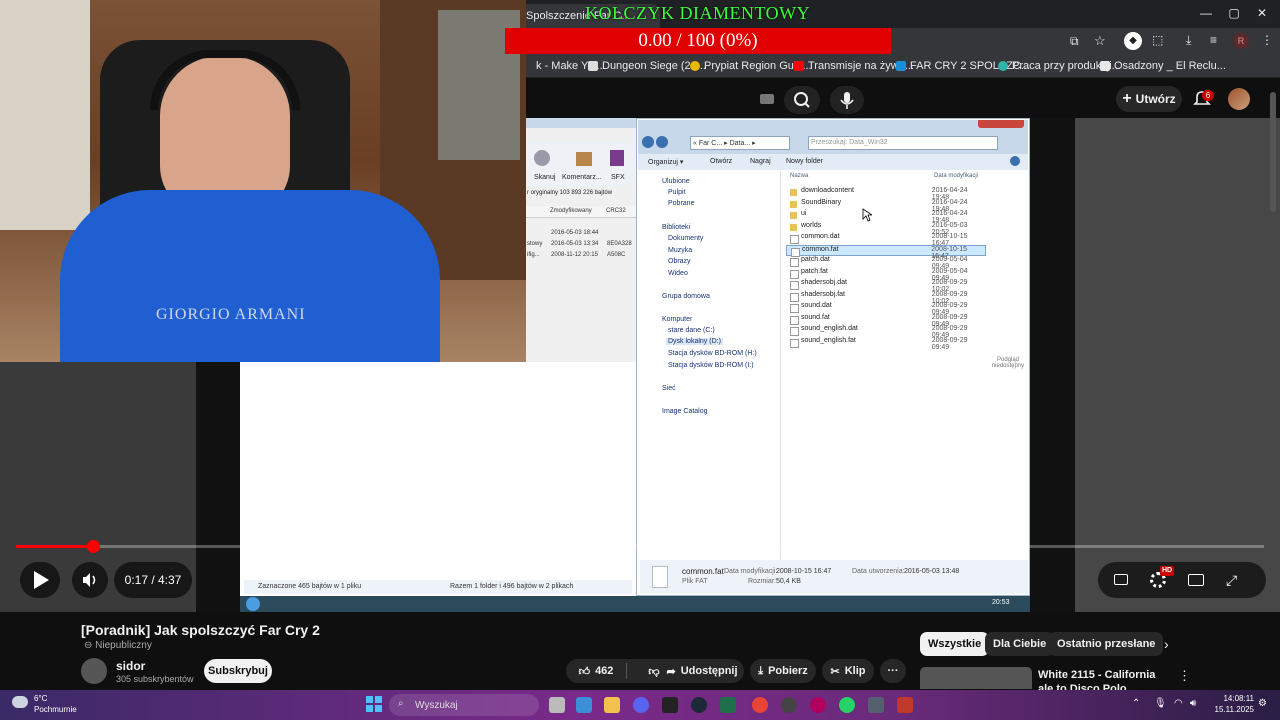 This screenshot has height=720, width=1280. What do you see at coordinates (612, 705) in the screenshot?
I see `file-explorer-icon` at bounding box center [612, 705].